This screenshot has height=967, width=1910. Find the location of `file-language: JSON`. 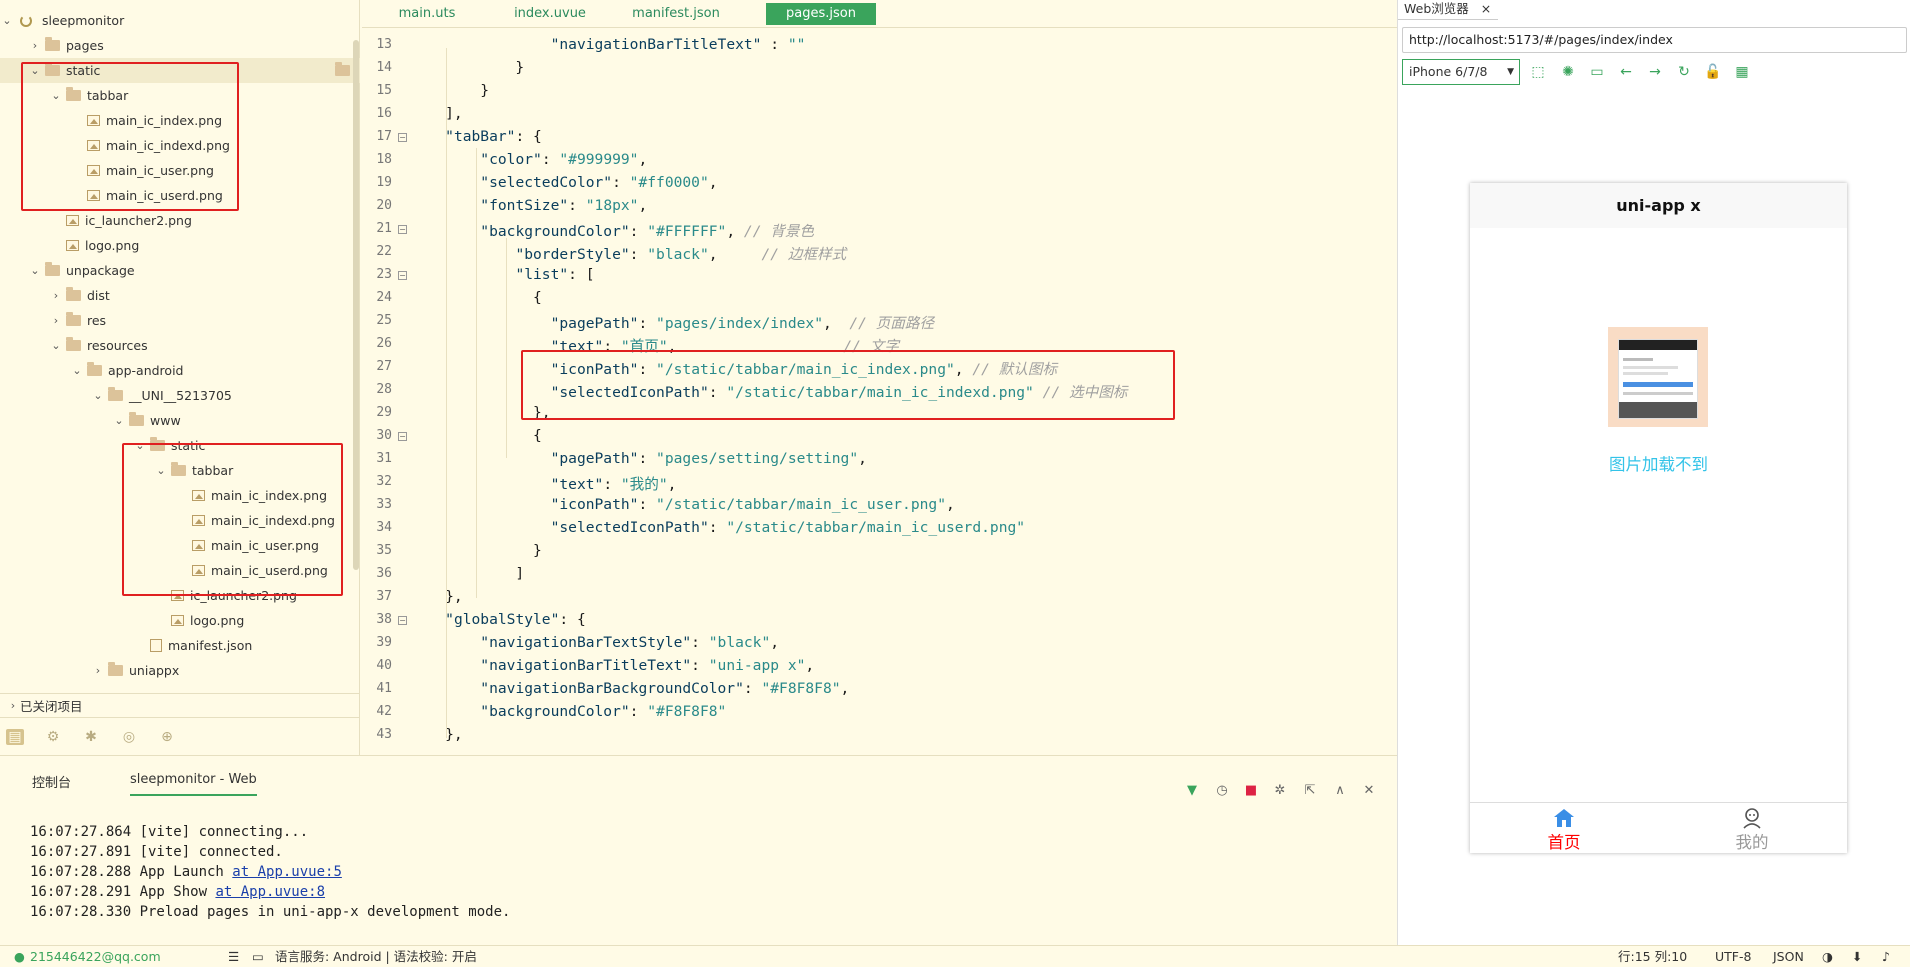

file-language: JSON is located at coordinates (1788, 956).